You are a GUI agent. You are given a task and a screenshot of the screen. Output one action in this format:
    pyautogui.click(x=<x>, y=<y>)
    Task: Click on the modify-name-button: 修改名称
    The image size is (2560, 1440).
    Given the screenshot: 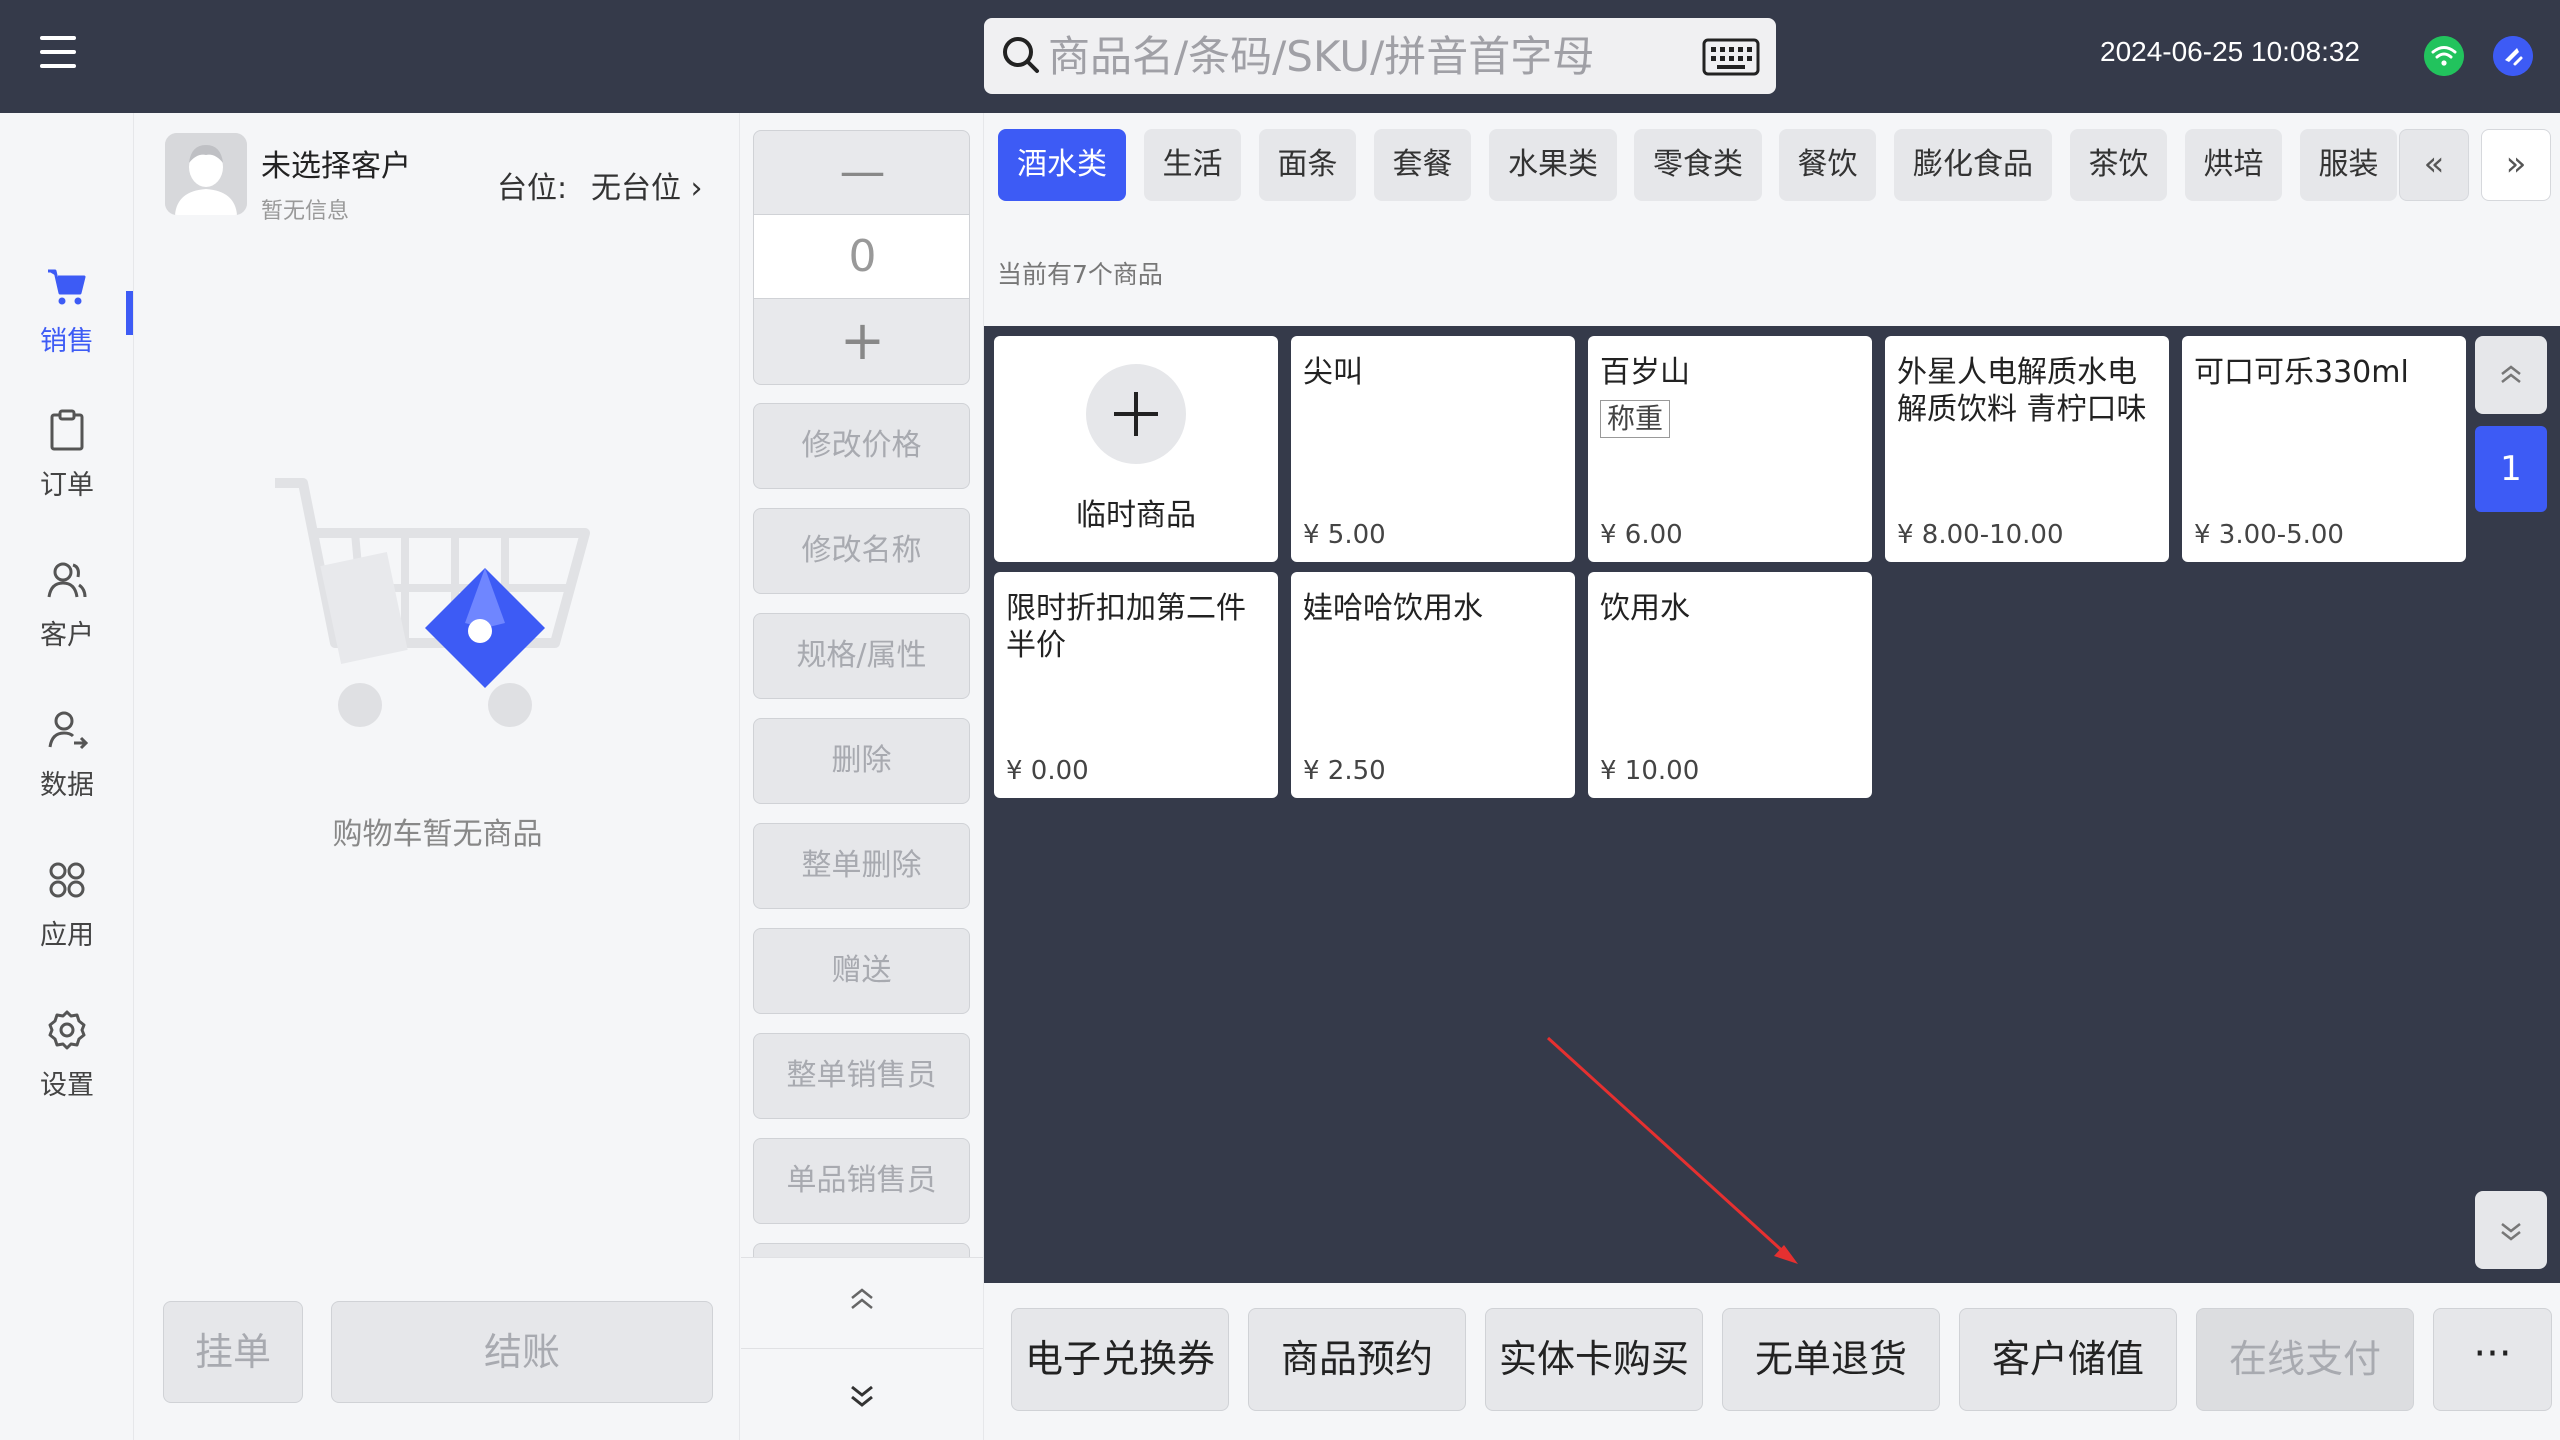 What is the action you would take?
    pyautogui.click(x=861, y=551)
    